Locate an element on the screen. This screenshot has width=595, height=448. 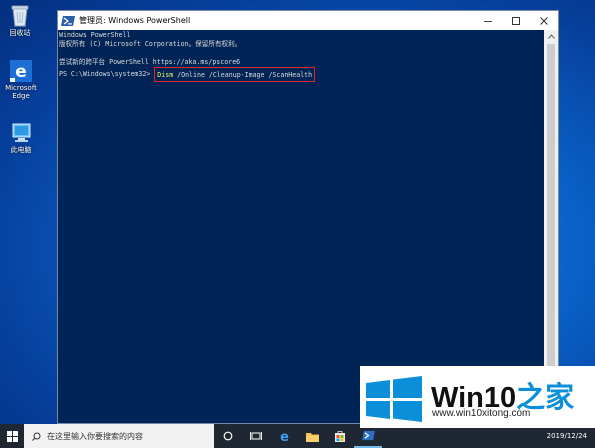
highlighted-command: Dism /Online /Cleanup-Image /ScanHealth is located at coordinates (235, 74).